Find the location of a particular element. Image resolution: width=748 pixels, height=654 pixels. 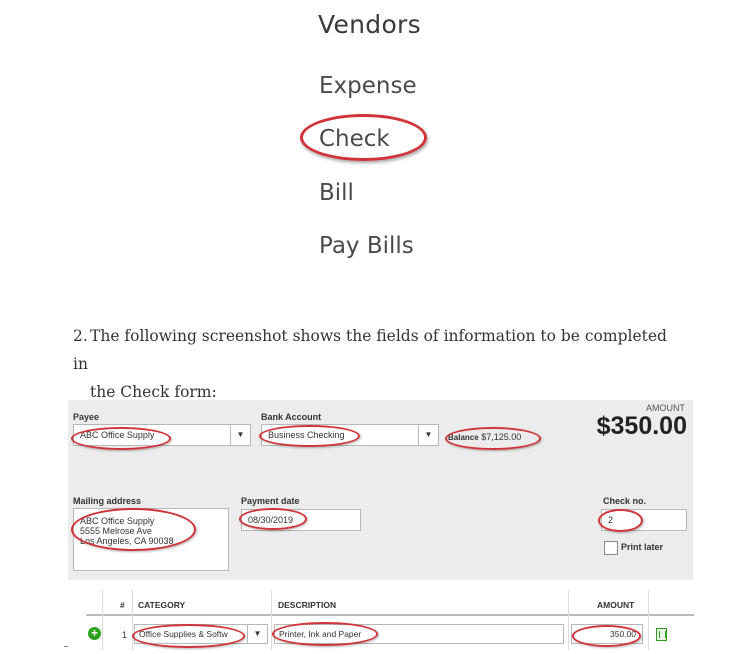

check-highlight-circle is located at coordinates (363, 137).